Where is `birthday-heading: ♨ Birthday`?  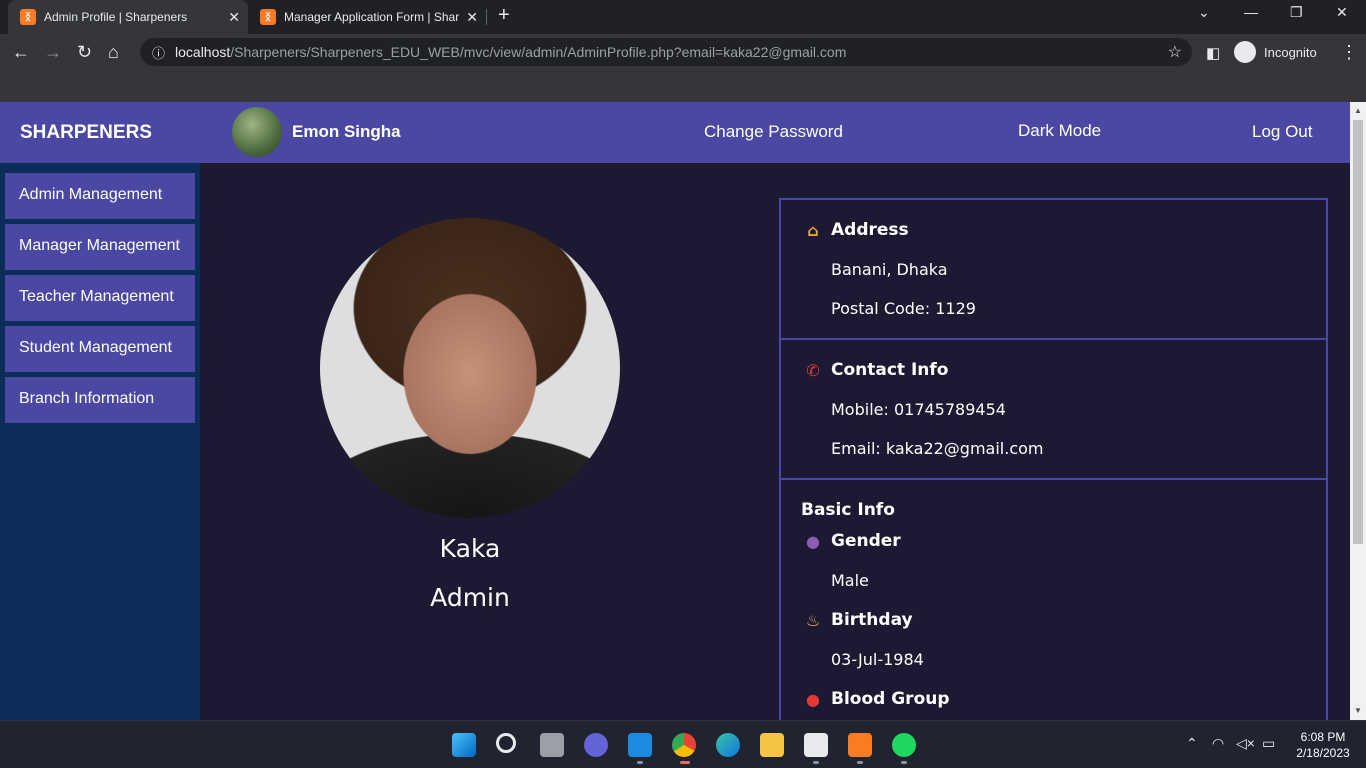
birthday-heading: ♨ Birthday is located at coordinates (858, 620).